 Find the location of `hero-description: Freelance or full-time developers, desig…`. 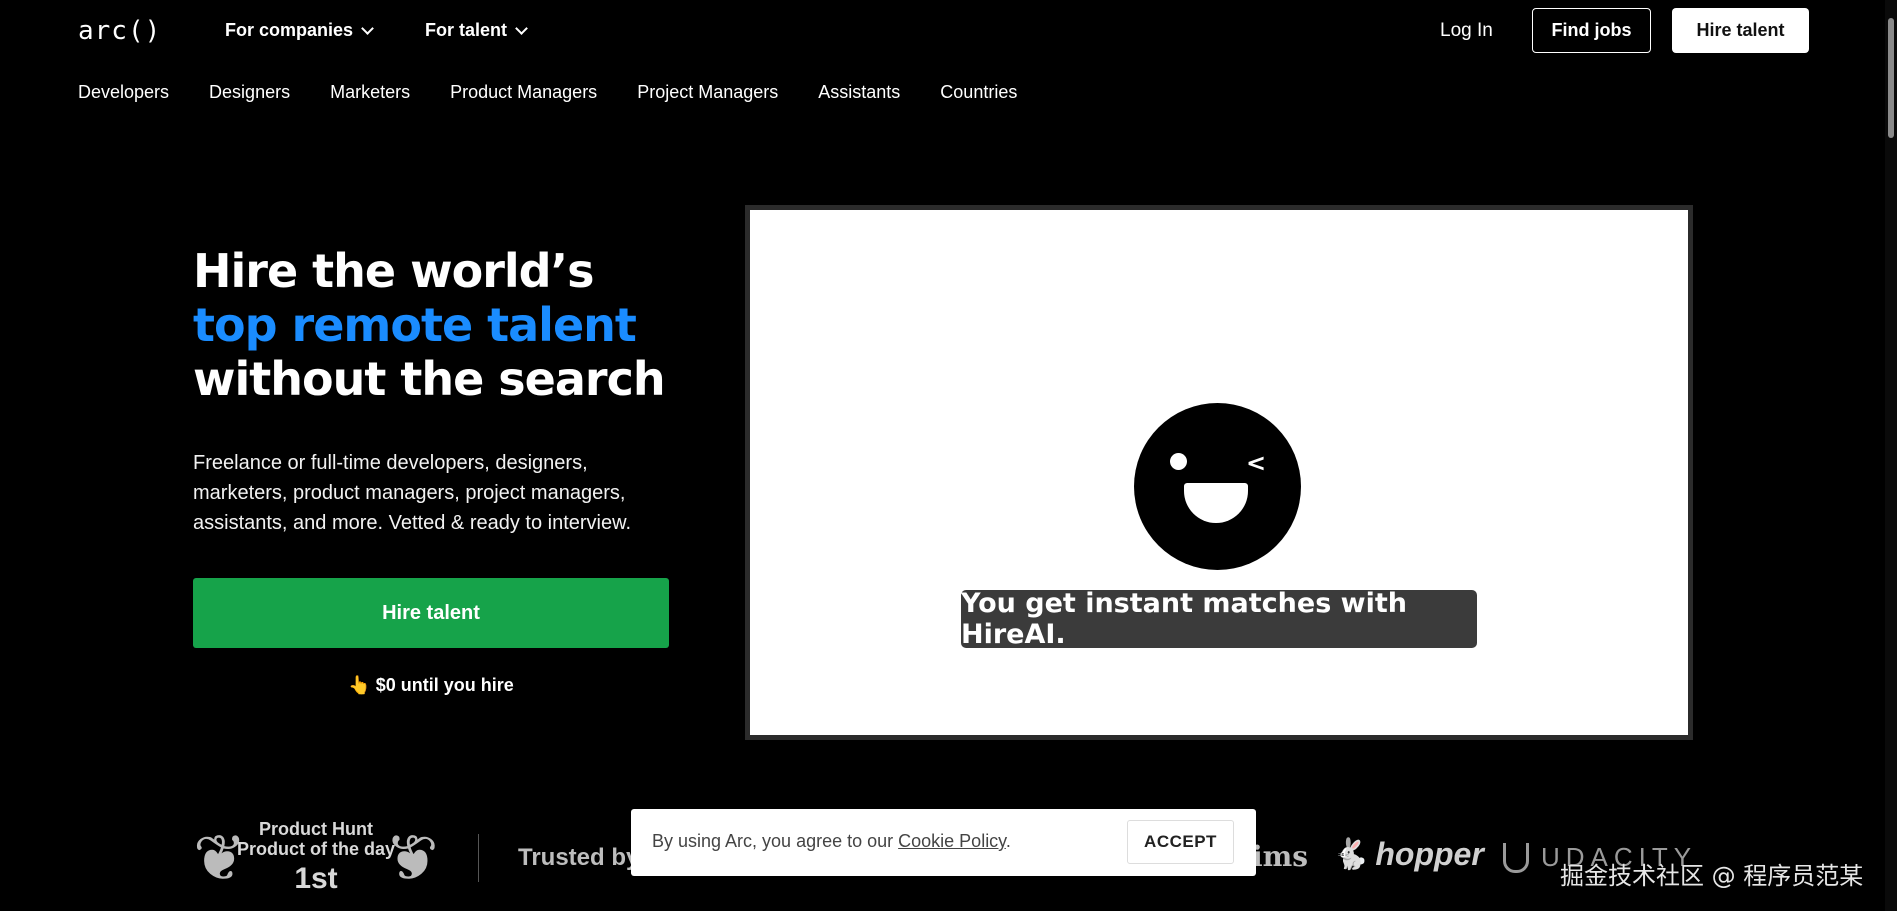

hero-description: Freelance or full-time developers, desig… is located at coordinates (412, 493).